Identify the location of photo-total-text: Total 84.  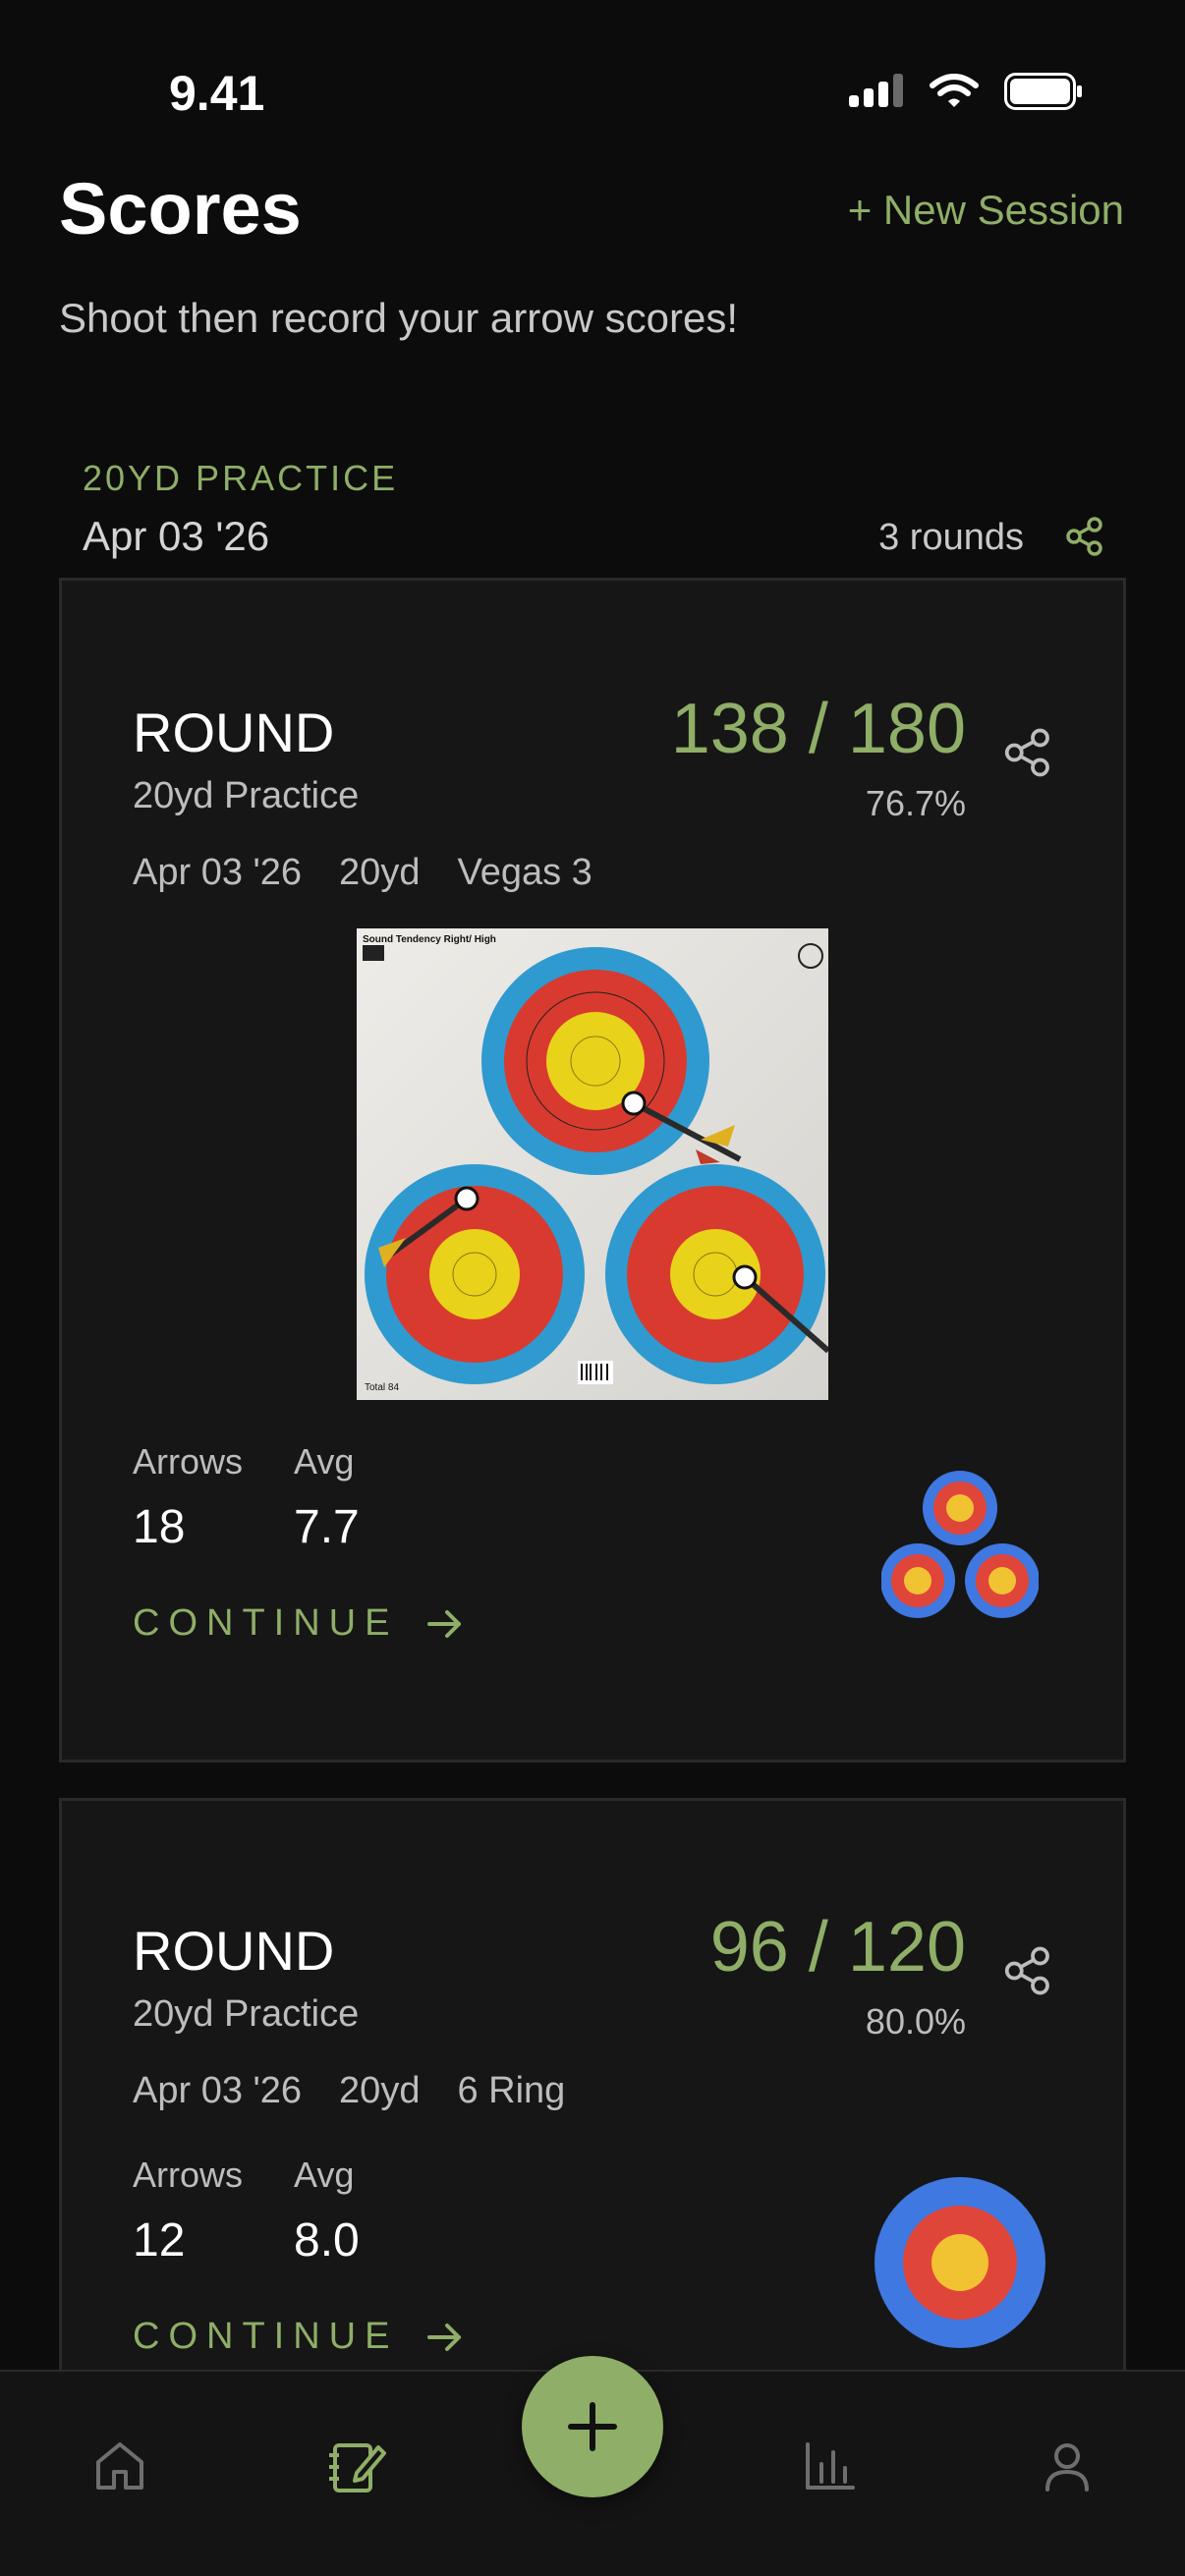
(382, 1387).